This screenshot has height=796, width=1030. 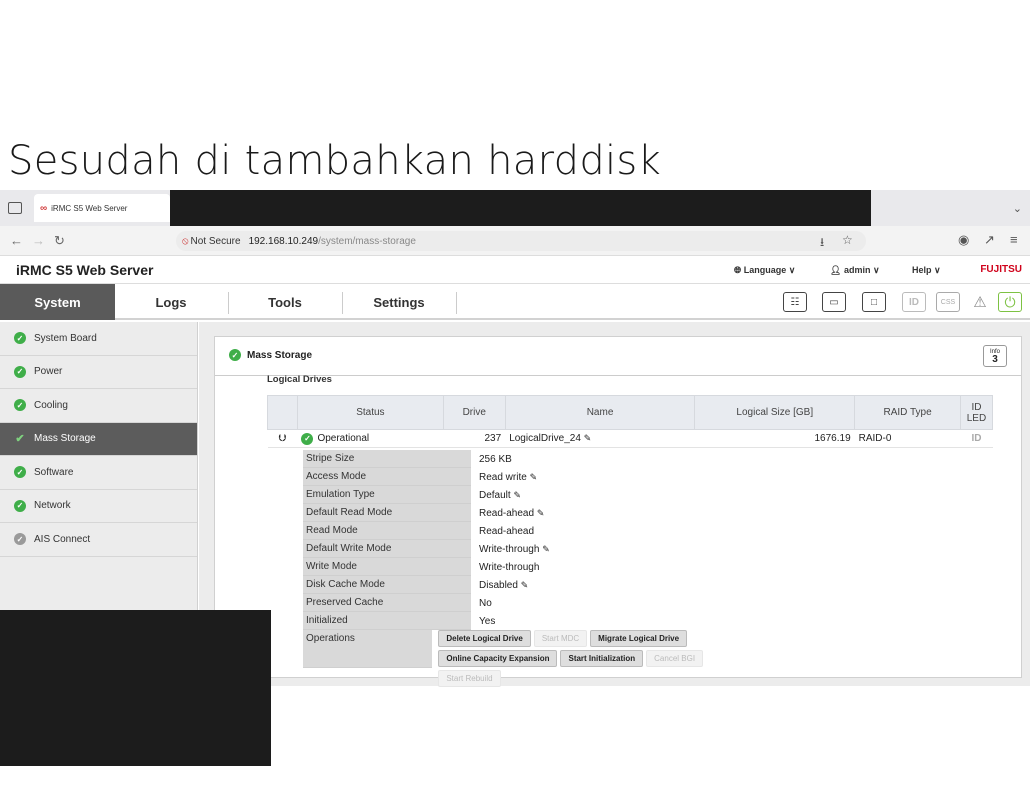 What do you see at coordinates (499, 585) in the screenshot?
I see `detail-value: Disabled ✎` at bounding box center [499, 585].